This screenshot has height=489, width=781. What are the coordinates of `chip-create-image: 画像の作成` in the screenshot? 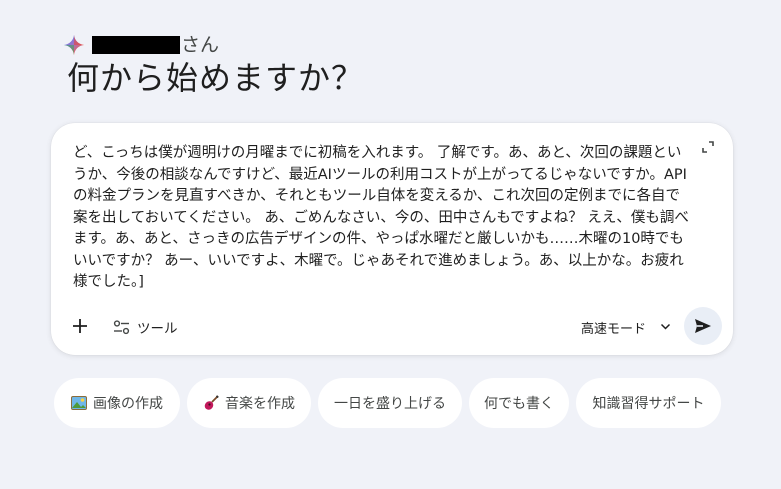 It's located at (117, 403).